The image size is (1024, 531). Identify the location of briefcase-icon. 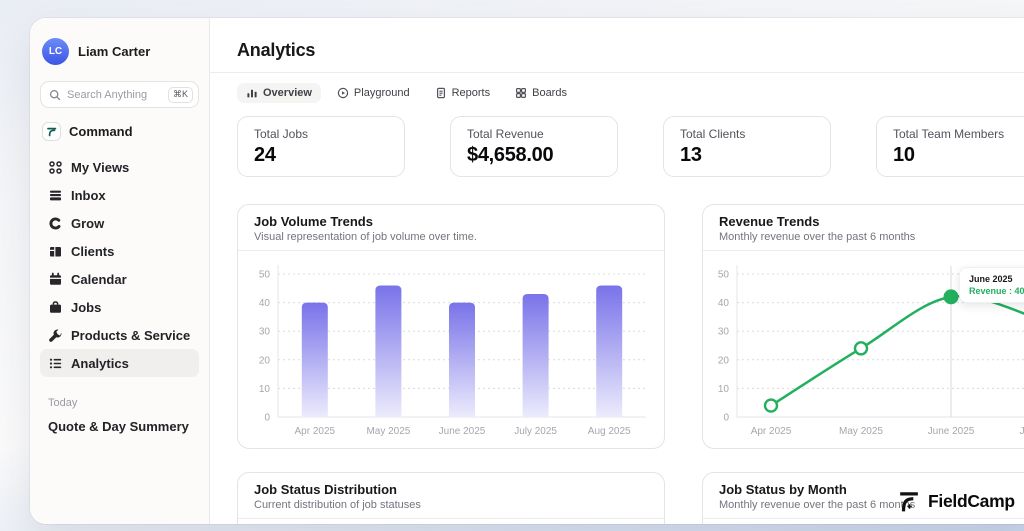
(55, 306).